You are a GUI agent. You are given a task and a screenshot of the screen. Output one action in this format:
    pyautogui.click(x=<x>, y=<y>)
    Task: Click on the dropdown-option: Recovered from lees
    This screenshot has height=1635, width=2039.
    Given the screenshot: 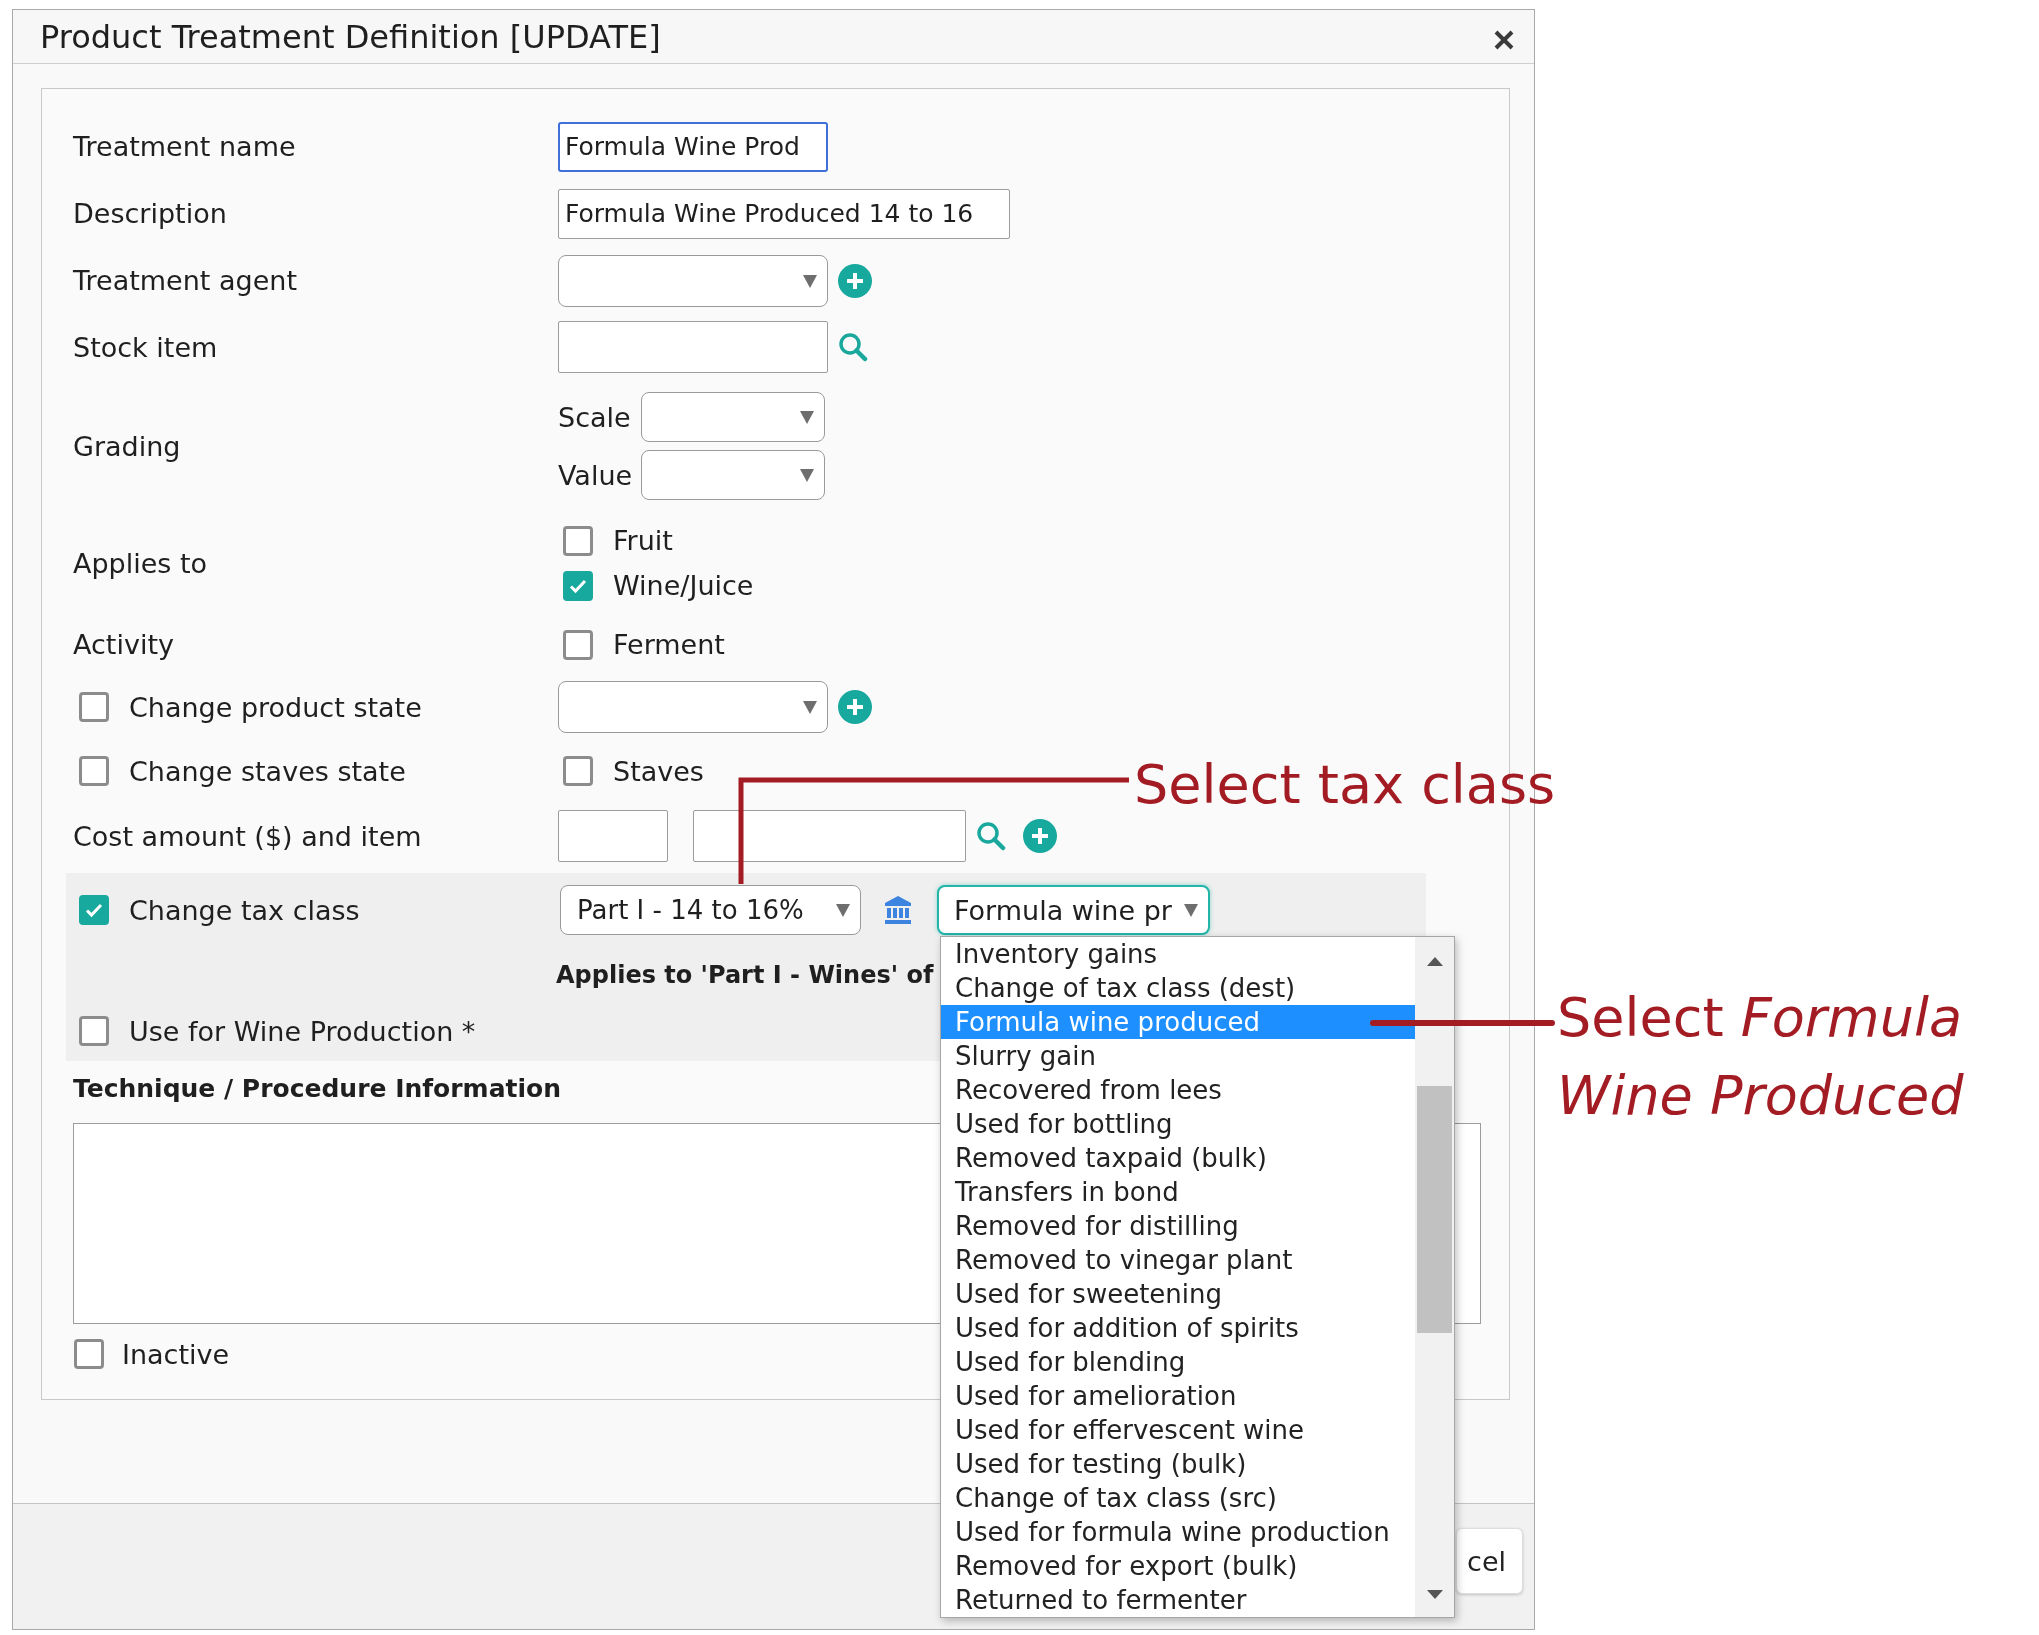 What is the action you would take?
    pyautogui.click(x=1178, y=1090)
    